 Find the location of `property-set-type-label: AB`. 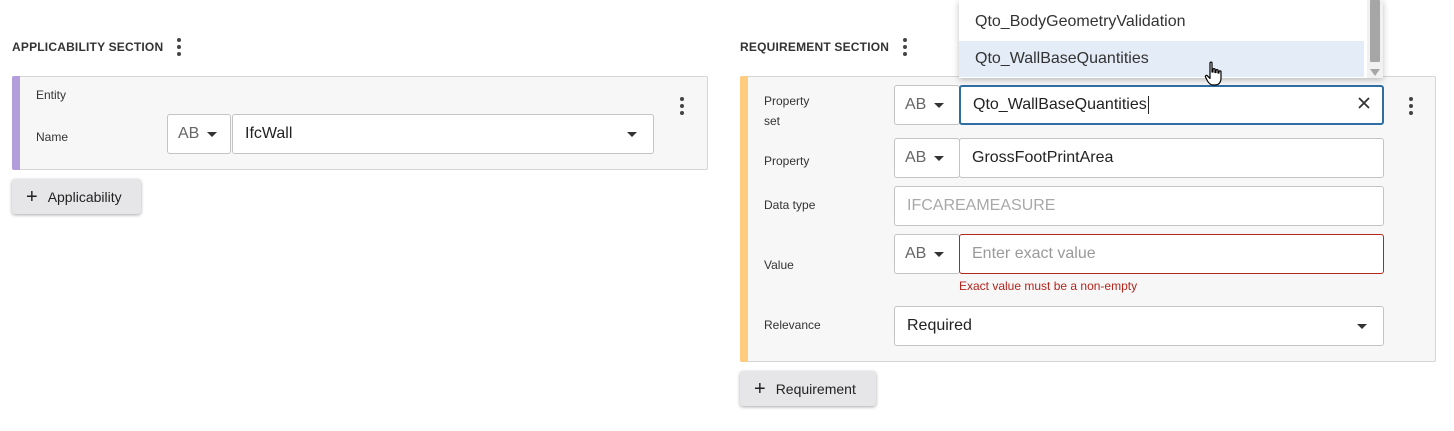

property-set-type-label: AB is located at coordinates (916, 104).